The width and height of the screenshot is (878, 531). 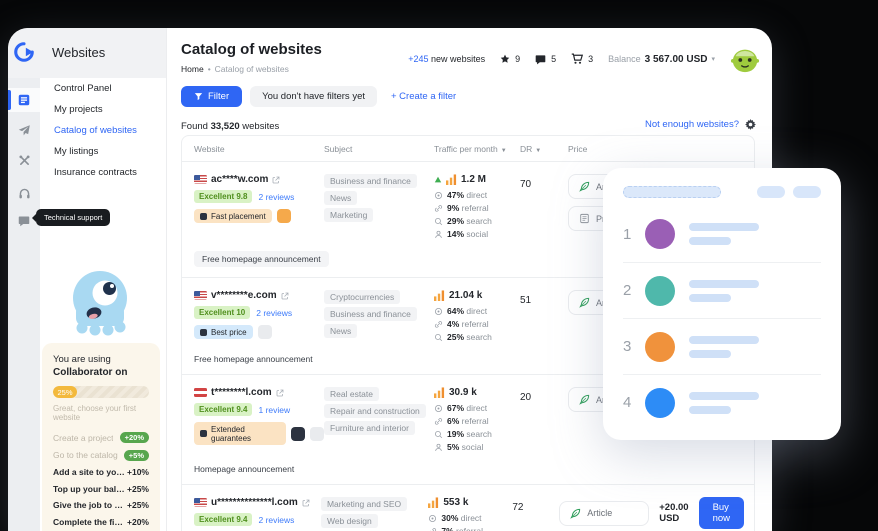 What do you see at coordinates (103, 151) in the screenshot?
I see `sidebar-item-my-listings: My listings` at bounding box center [103, 151].